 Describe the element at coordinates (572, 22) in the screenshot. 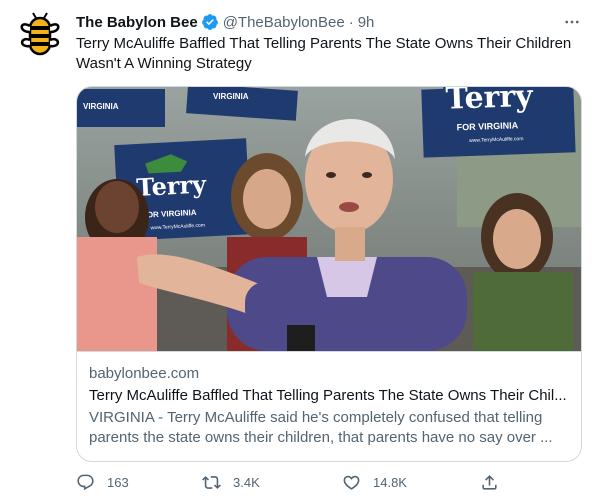

I see `more-icon` at that location.